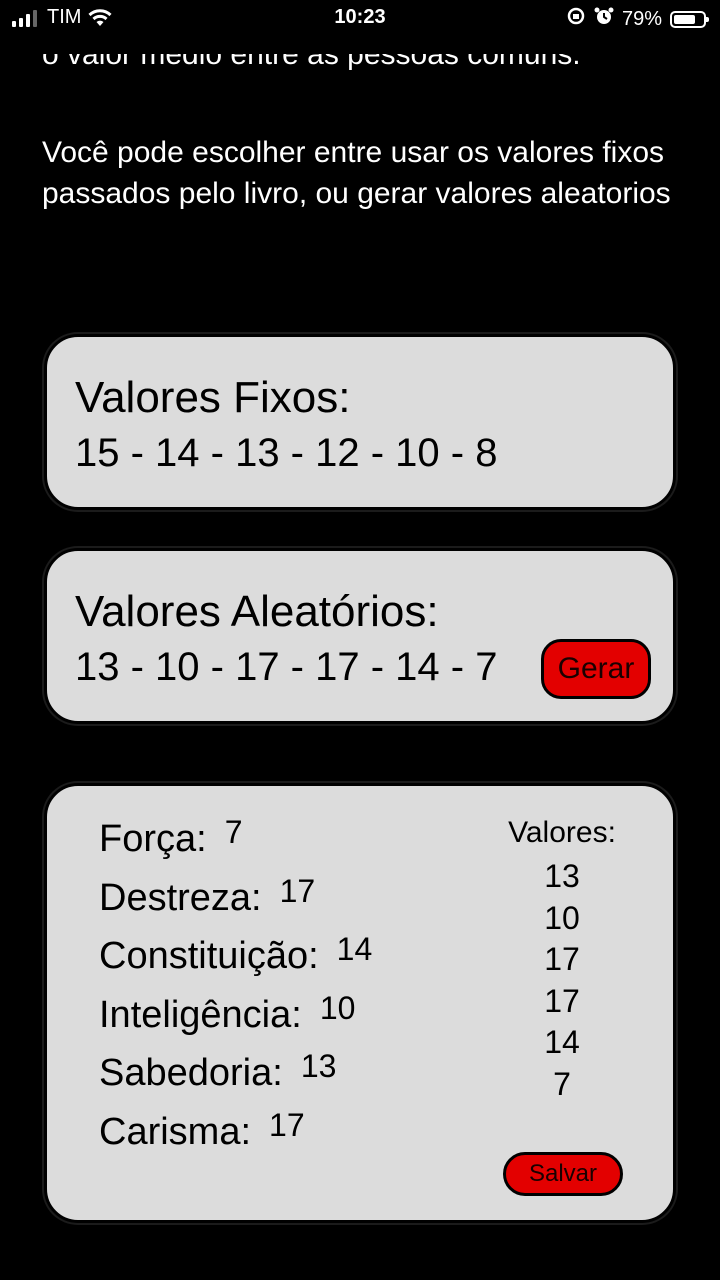 The image size is (720, 1280). I want to click on available-values-column: Valores: 13 10 17 17 14 7, so click(562, 962).